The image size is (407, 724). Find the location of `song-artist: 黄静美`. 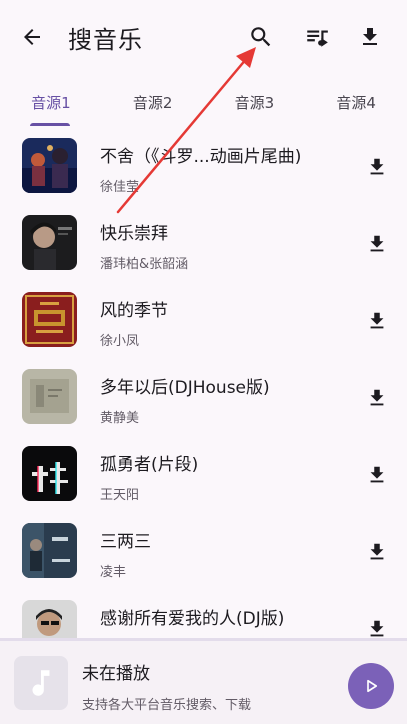

song-artist: 黄静美 is located at coordinates (120, 418).